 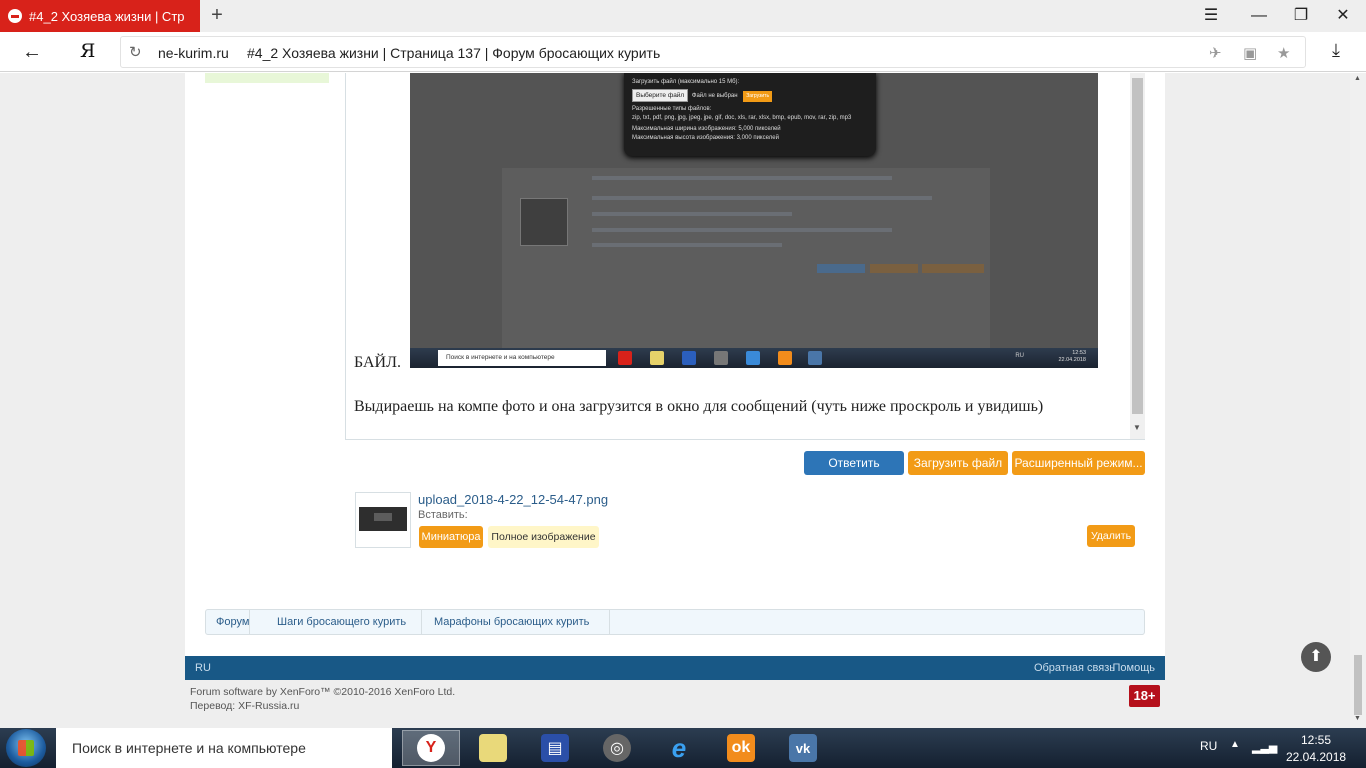 I want to click on taskbar-search-input: Поиск в интернете и на компьютере, so click(x=224, y=748).